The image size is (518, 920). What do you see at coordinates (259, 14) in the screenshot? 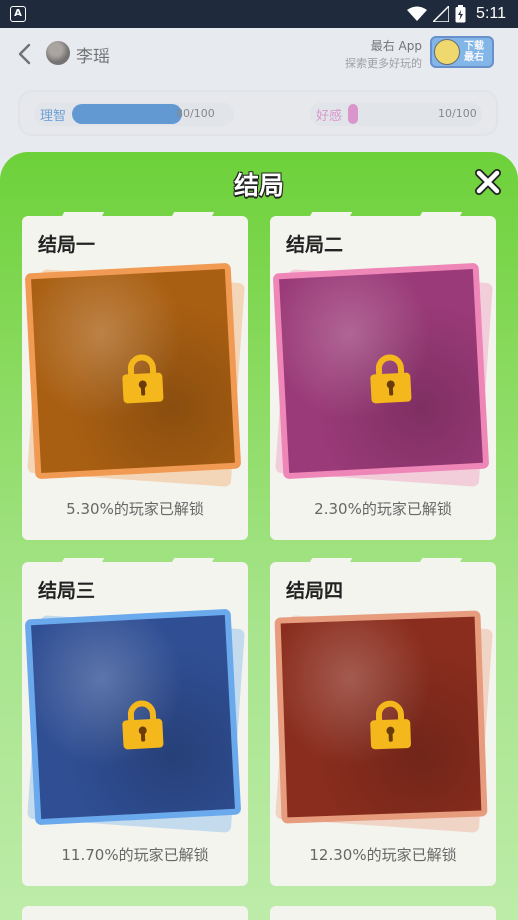
I see `status-bar: A 5:11` at bounding box center [259, 14].